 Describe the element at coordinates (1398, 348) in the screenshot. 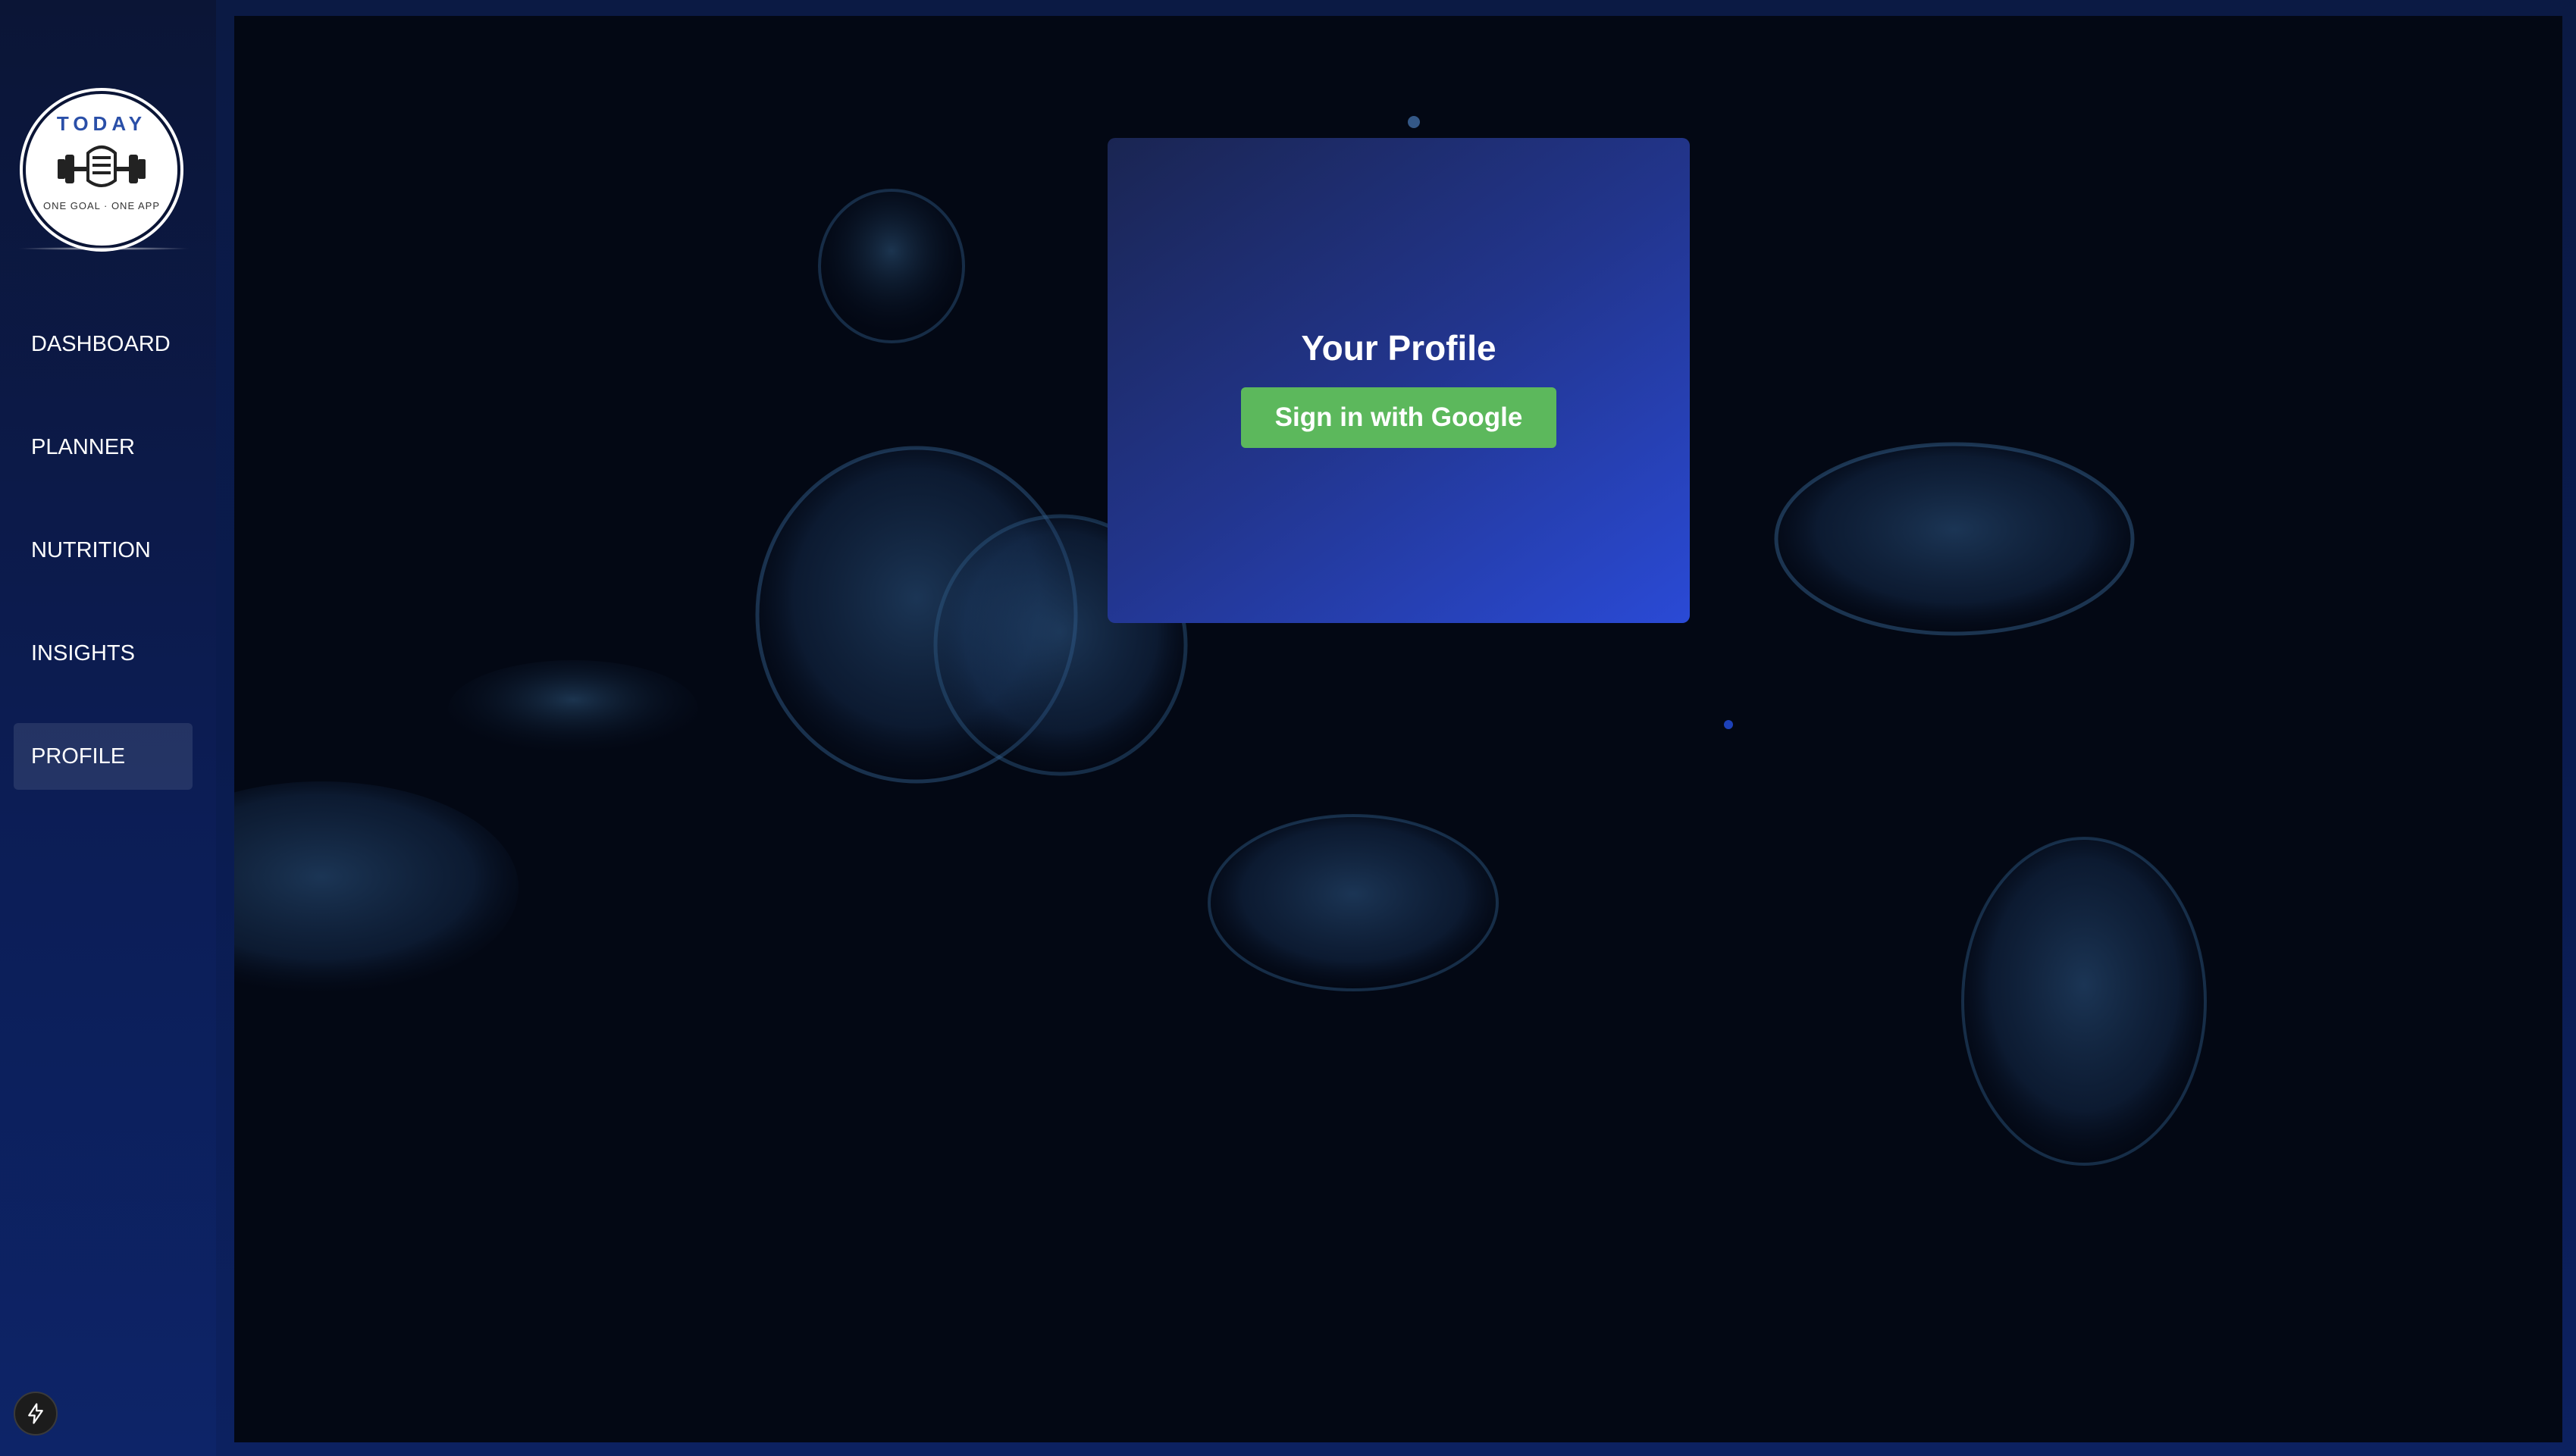

I see `page-title: Your Profile` at that location.